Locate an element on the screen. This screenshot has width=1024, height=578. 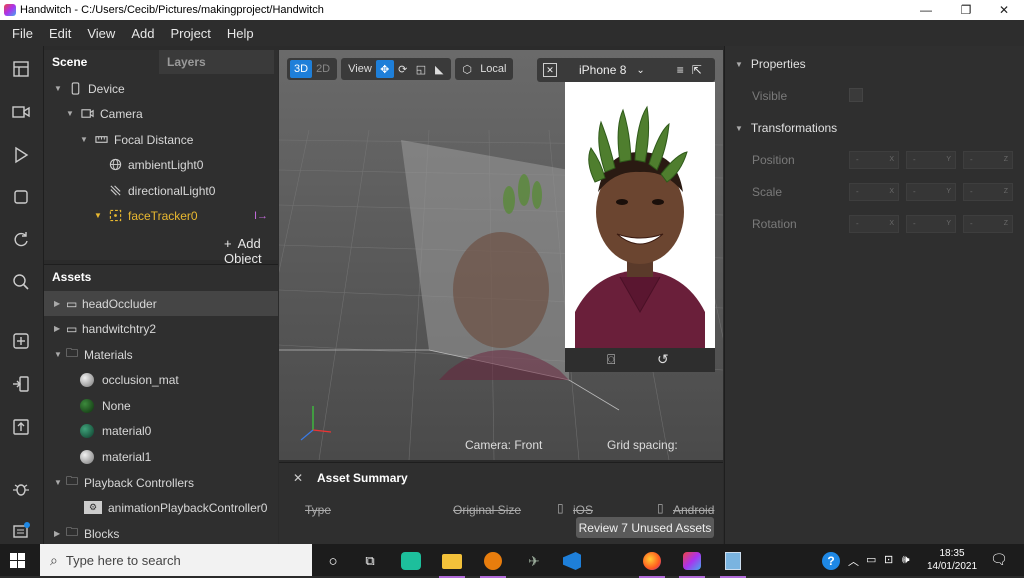
stop-icon is located at coordinates (21, 197).